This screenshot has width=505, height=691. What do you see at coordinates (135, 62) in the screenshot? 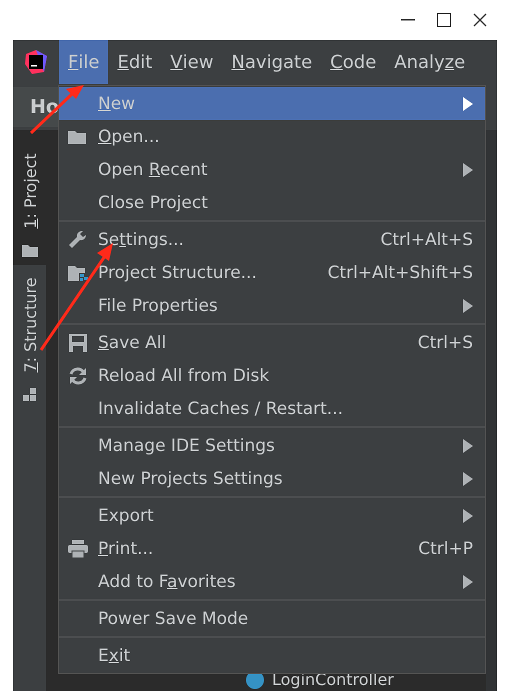
I see `menu-bar-item: Edit` at bounding box center [135, 62].